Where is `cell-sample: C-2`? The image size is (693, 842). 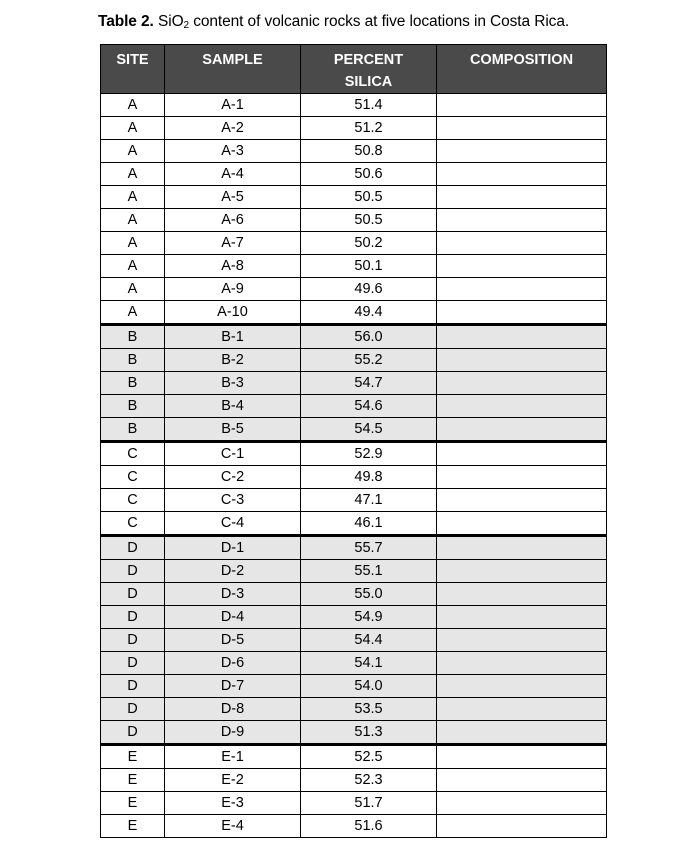 cell-sample: C-2 is located at coordinates (232, 477).